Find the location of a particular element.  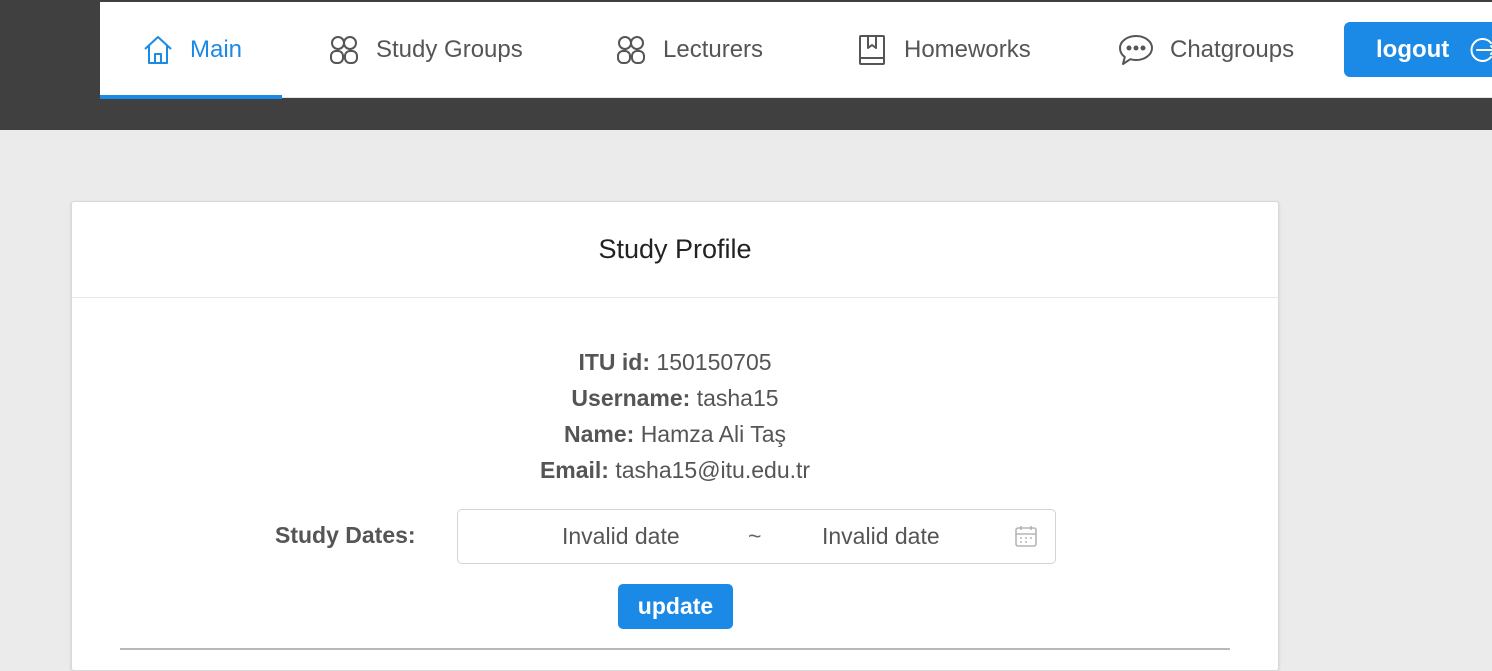

username-row: Username: tasha15 is located at coordinates (675, 398).